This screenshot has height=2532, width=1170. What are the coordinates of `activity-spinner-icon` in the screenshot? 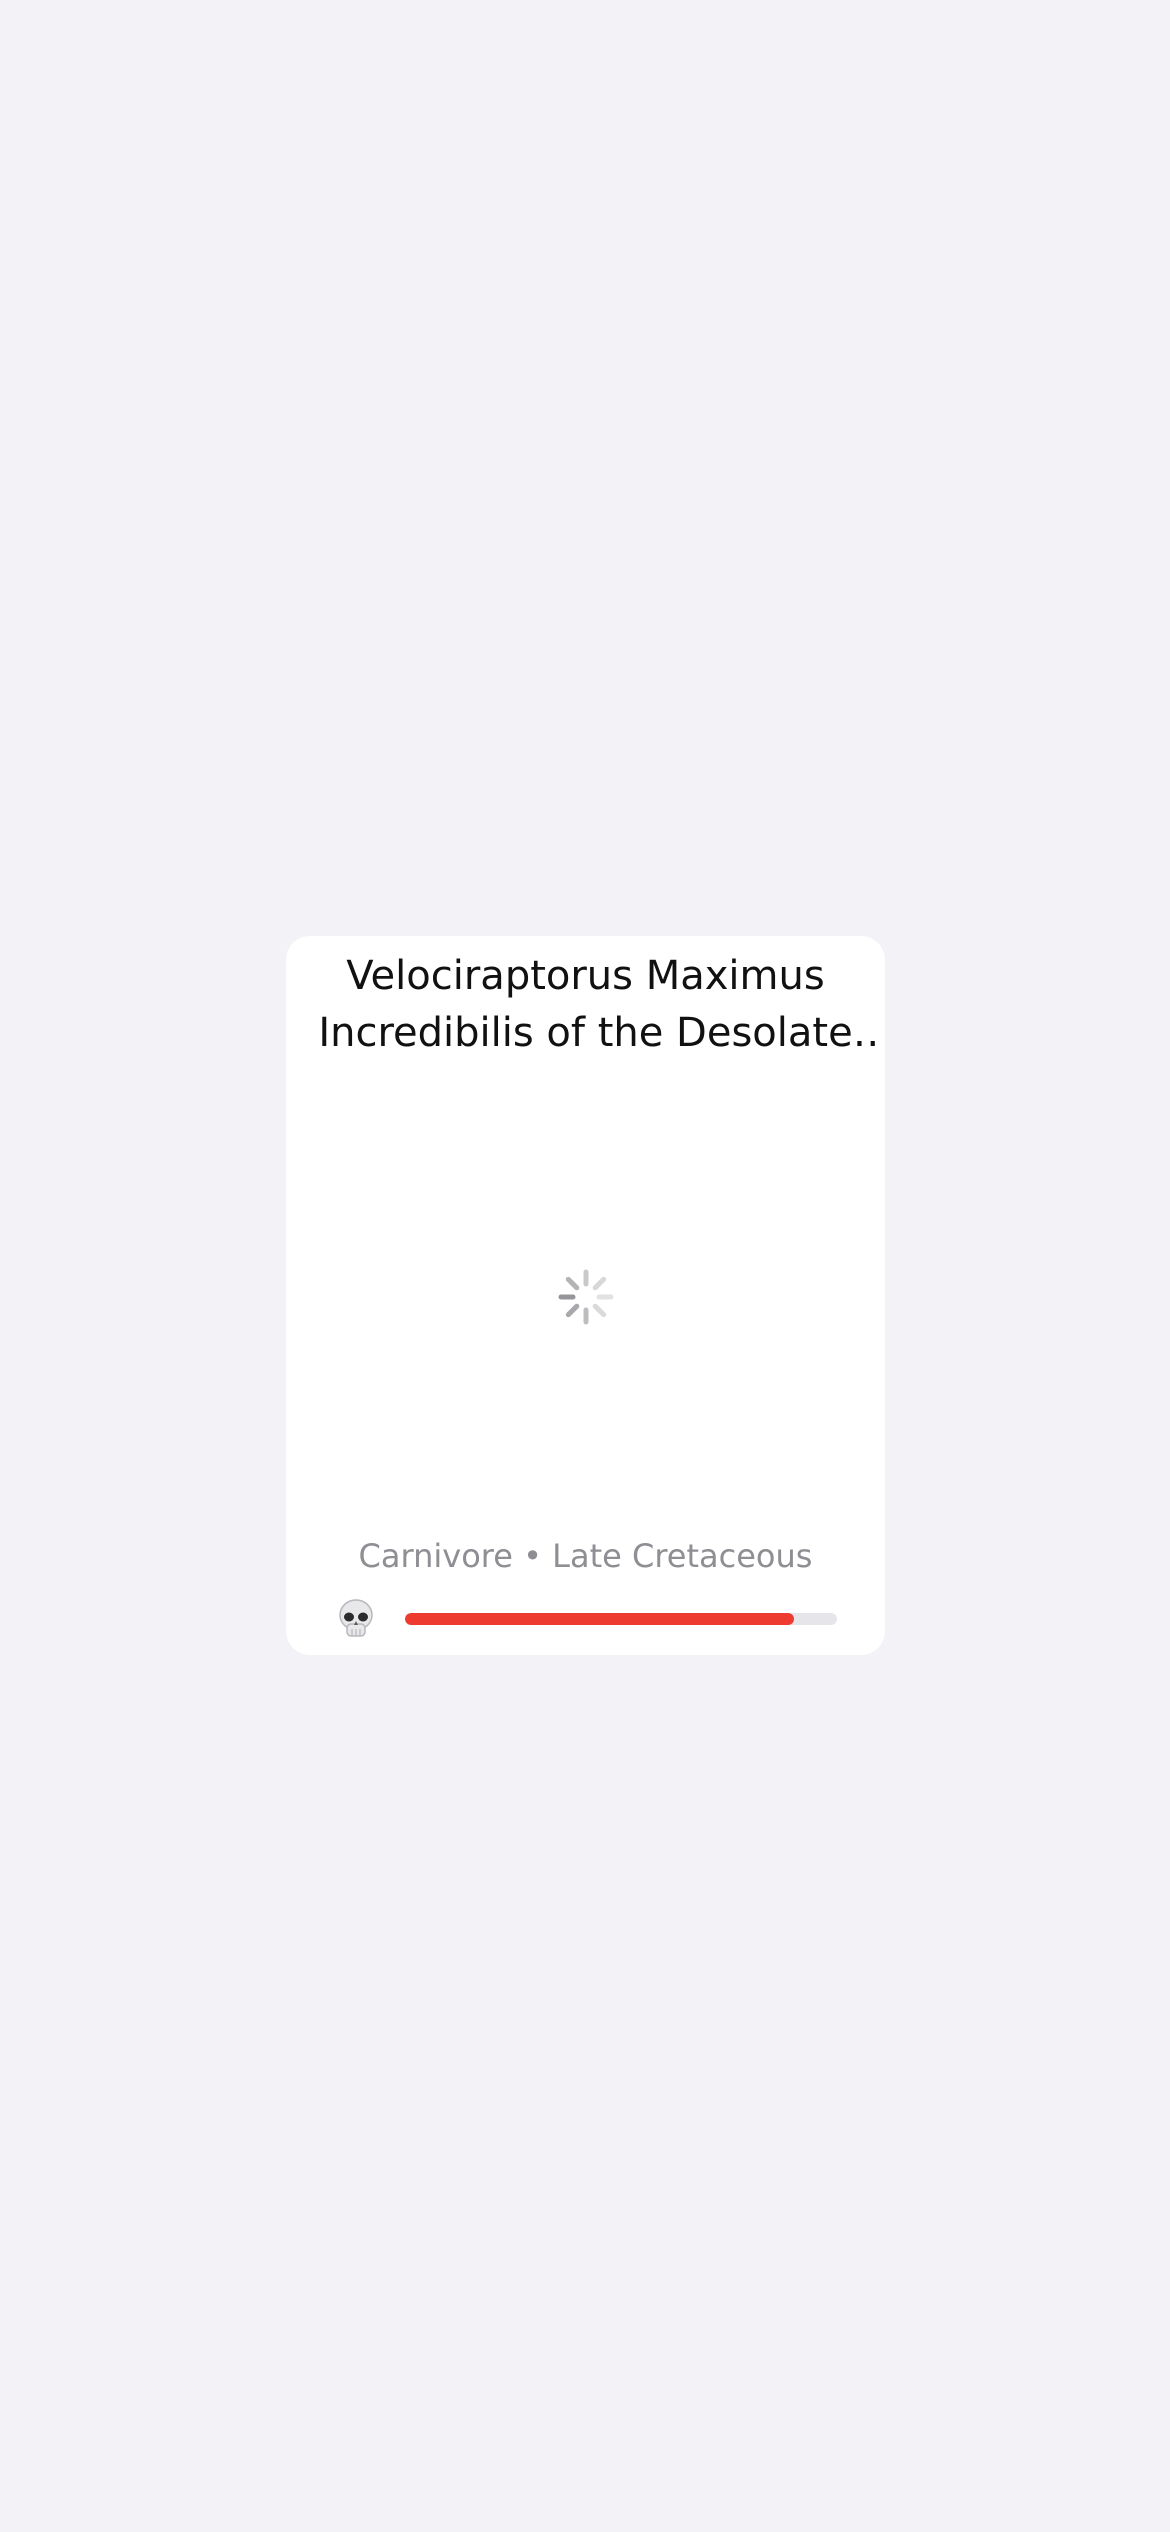 It's located at (586, 1297).